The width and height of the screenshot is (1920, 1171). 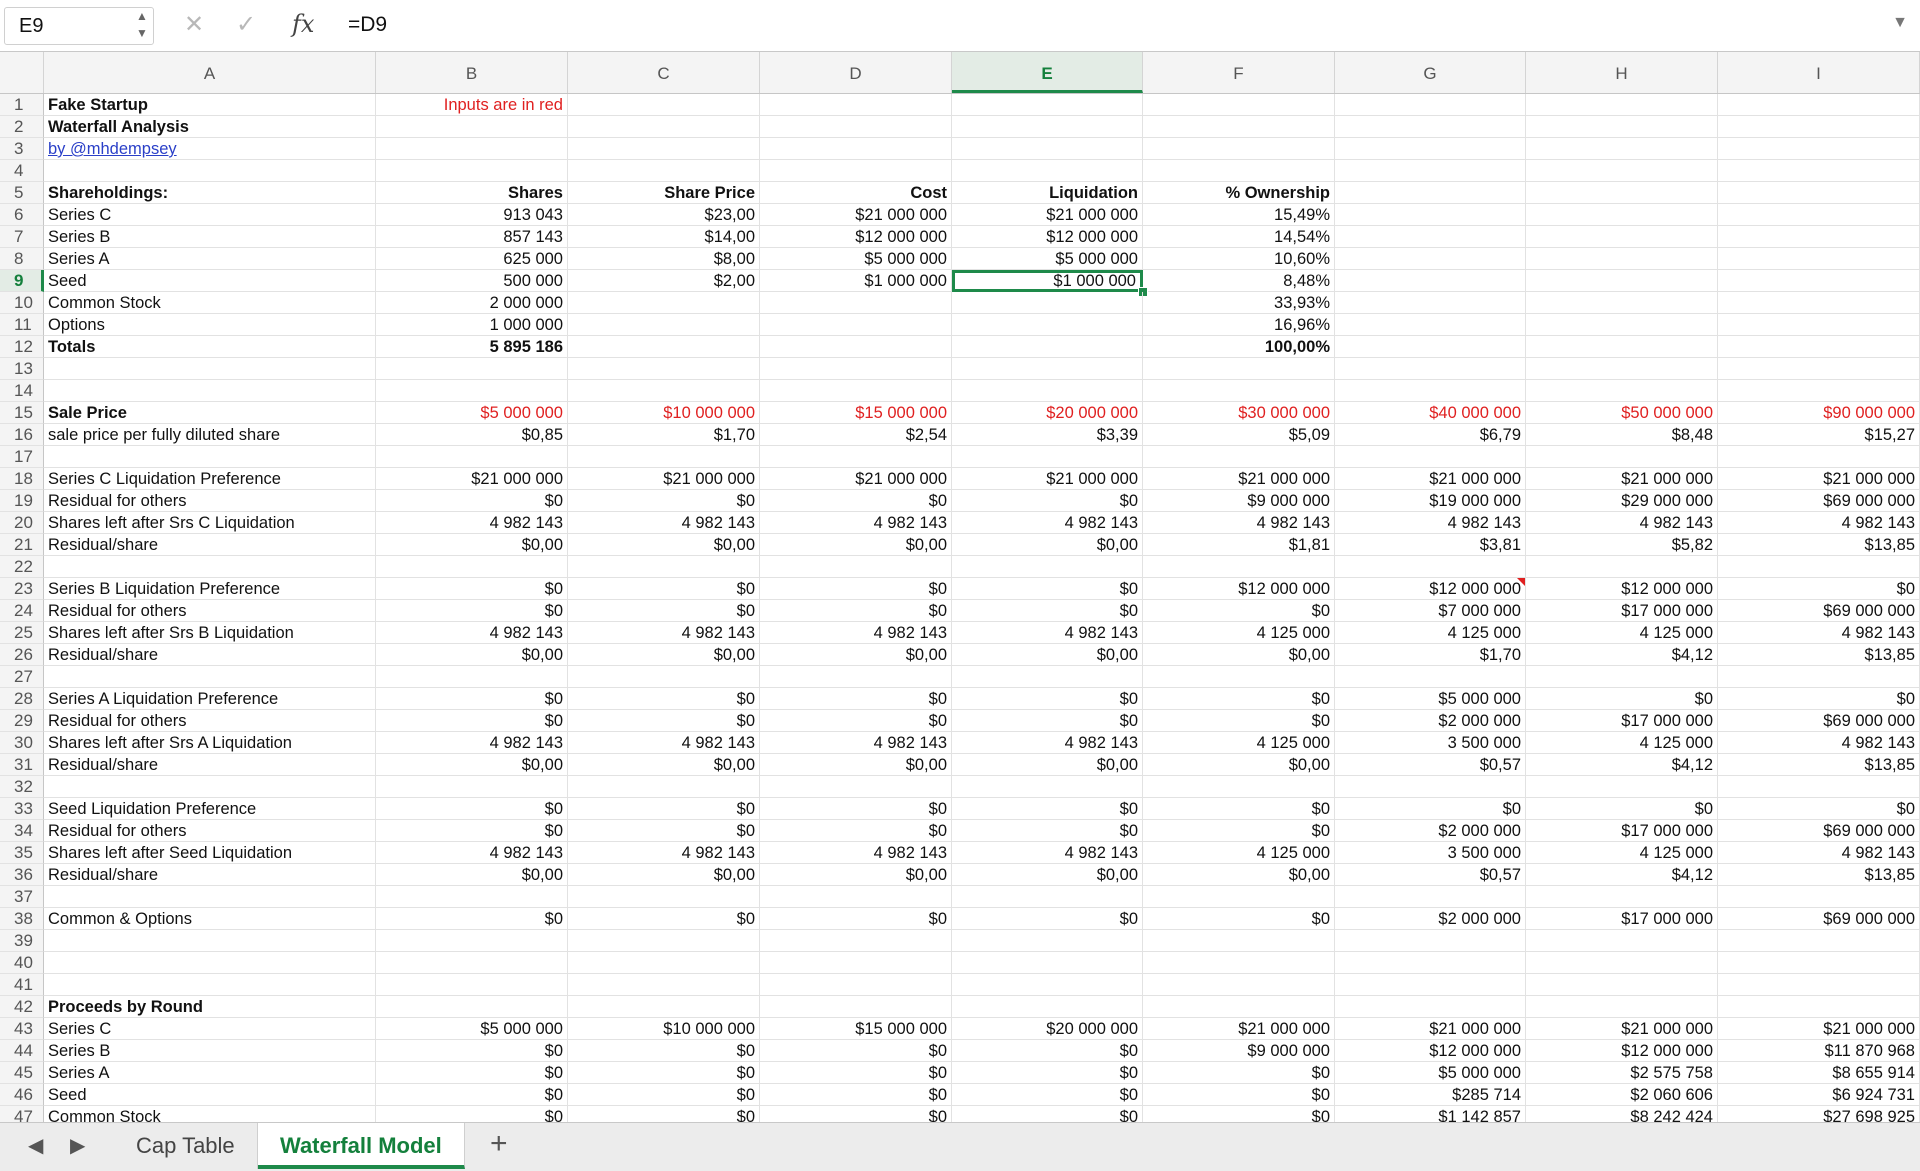 What do you see at coordinates (1622, 721) in the screenshot?
I see `cell-h29: $17 000 000` at bounding box center [1622, 721].